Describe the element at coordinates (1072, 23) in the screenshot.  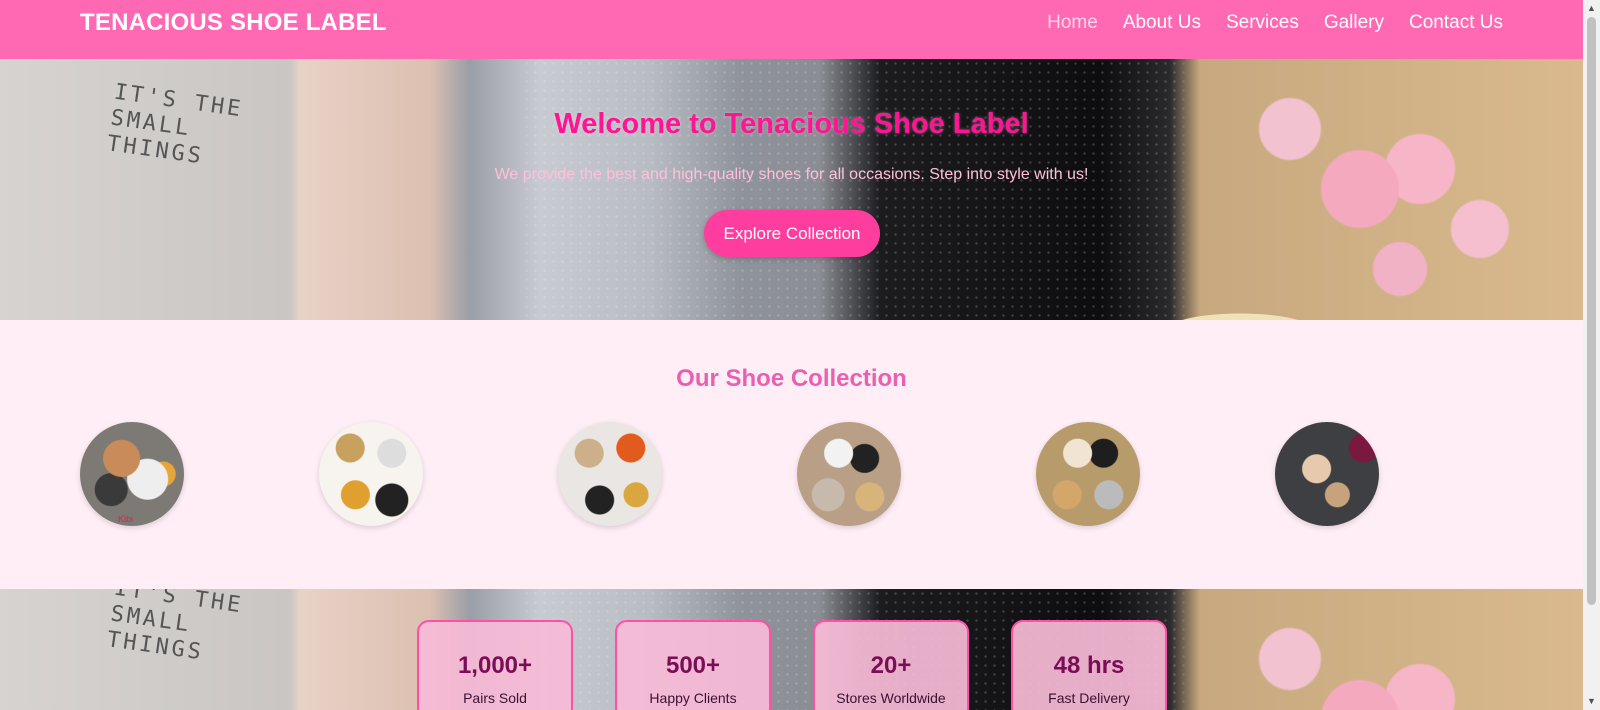
I see `nav-home-link: Home` at that location.